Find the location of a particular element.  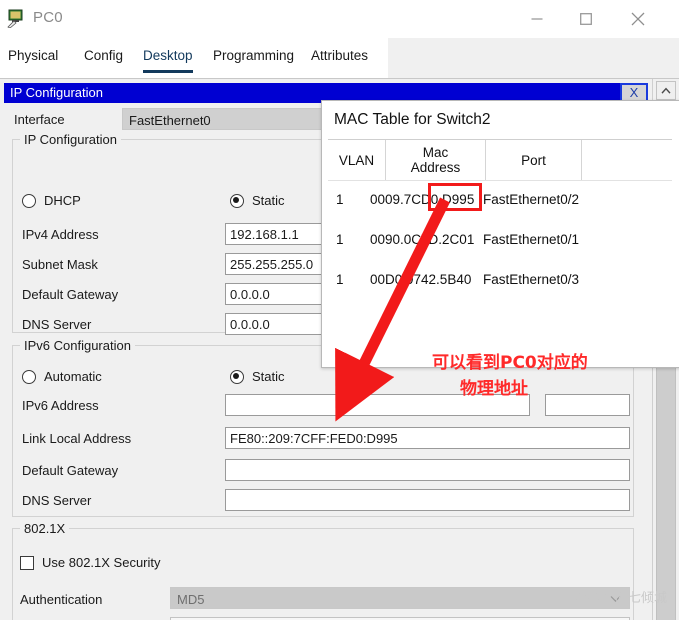

window-title: PC0 is located at coordinates (48, 17).